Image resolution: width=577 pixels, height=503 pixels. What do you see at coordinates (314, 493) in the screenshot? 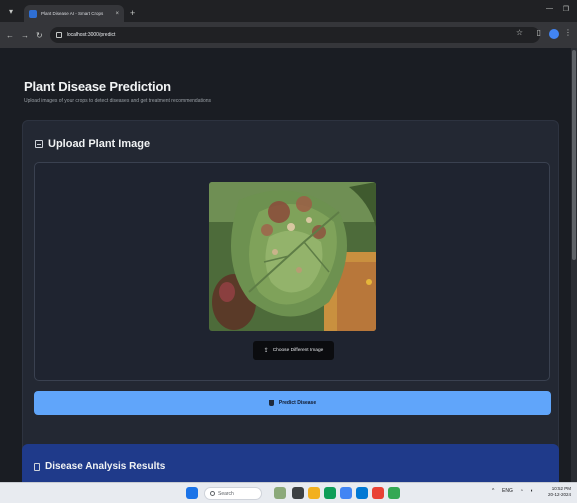
I see `file-explorer-icon` at bounding box center [314, 493].